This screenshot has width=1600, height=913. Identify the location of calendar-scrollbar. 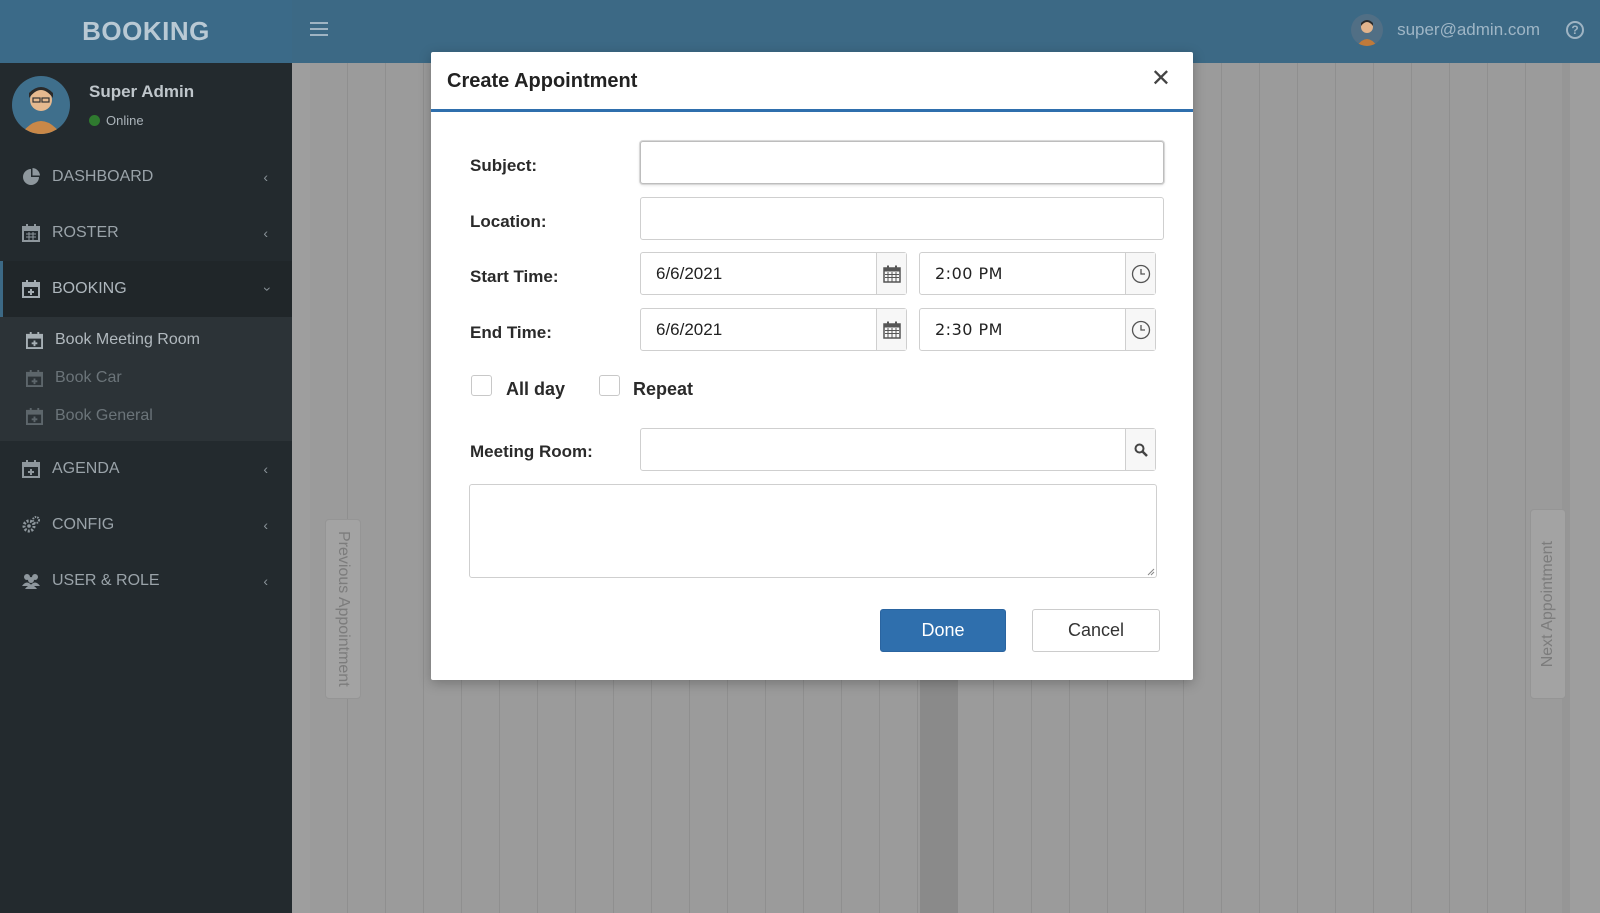
(1566, 488).